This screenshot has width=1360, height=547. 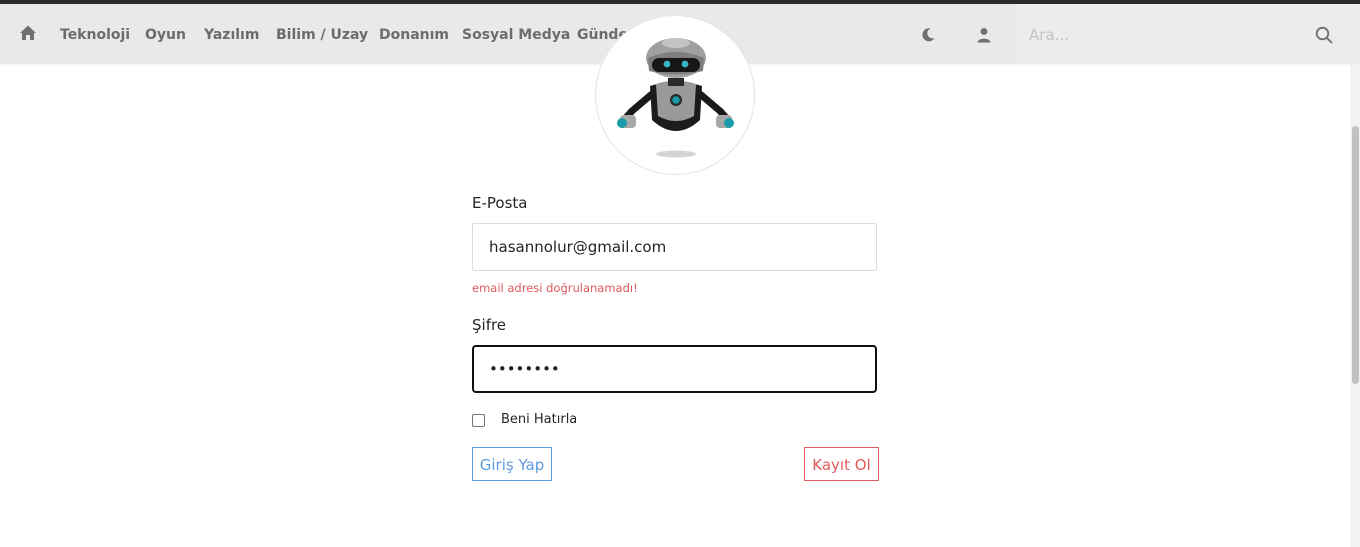 What do you see at coordinates (1164, 35) in the screenshot?
I see `search-input` at bounding box center [1164, 35].